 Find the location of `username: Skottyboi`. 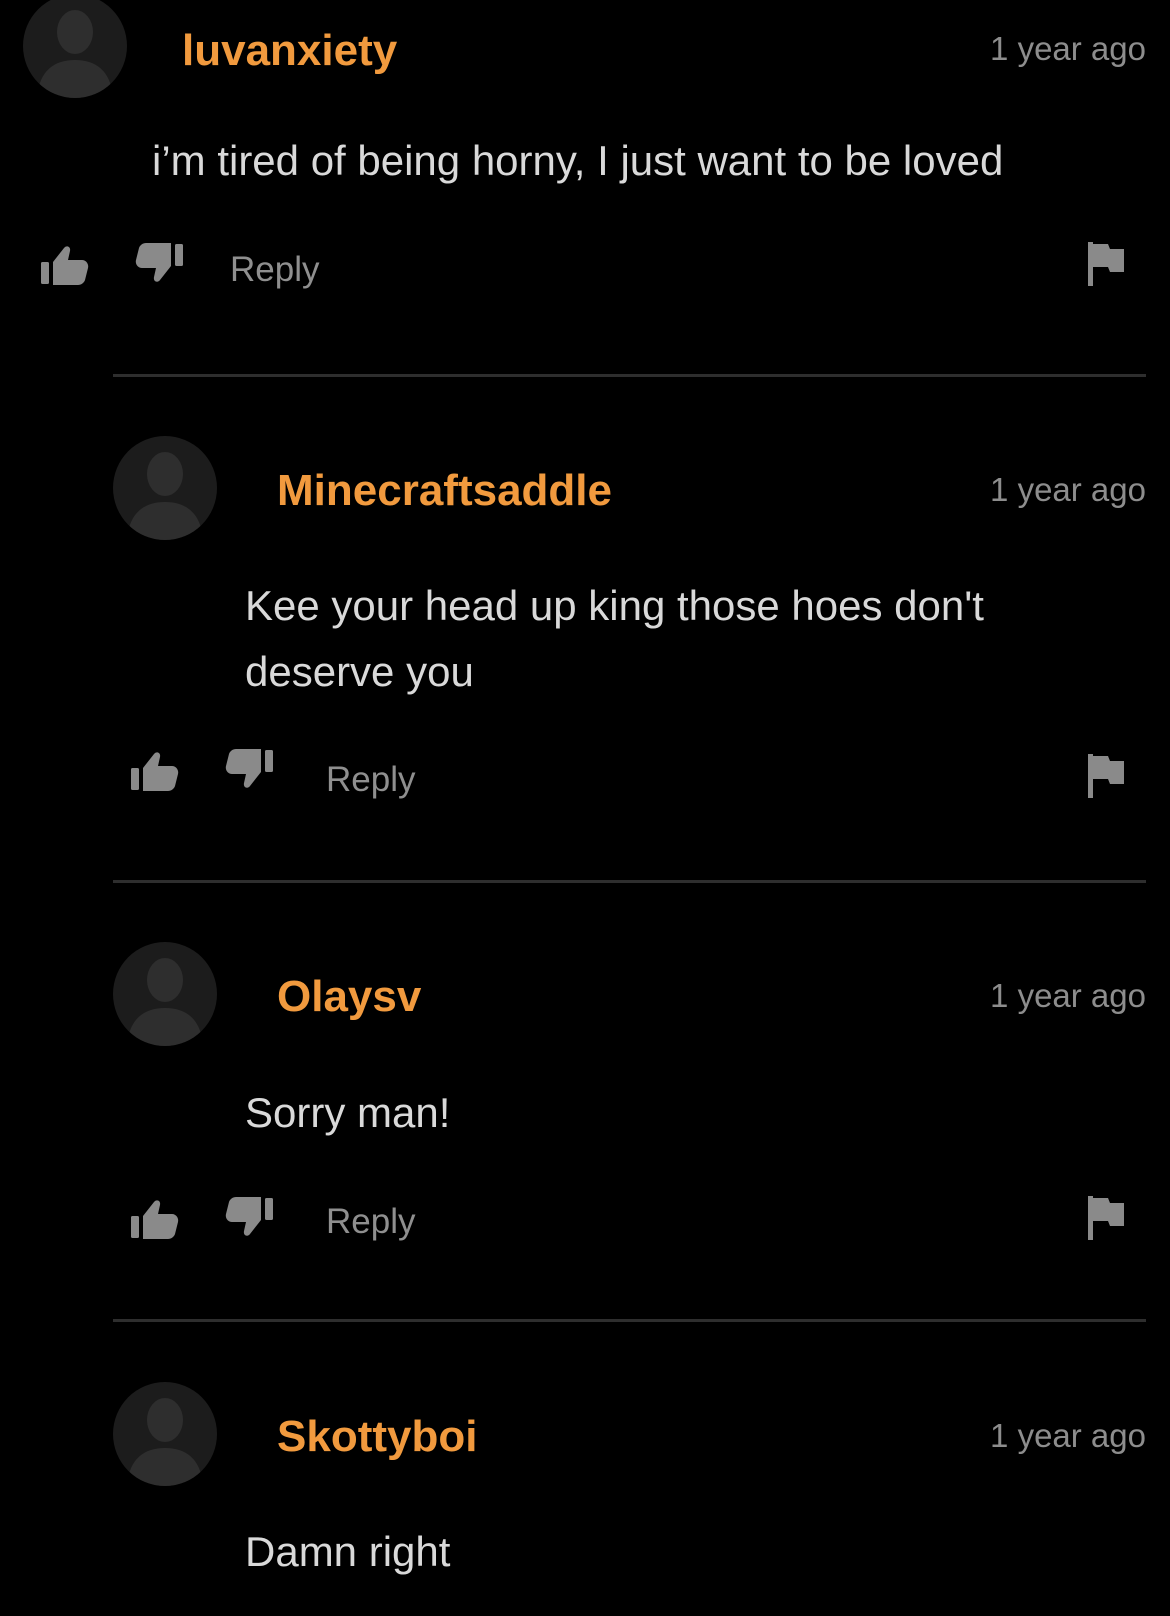

username: Skottyboi is located at coordinates (377, 1437).